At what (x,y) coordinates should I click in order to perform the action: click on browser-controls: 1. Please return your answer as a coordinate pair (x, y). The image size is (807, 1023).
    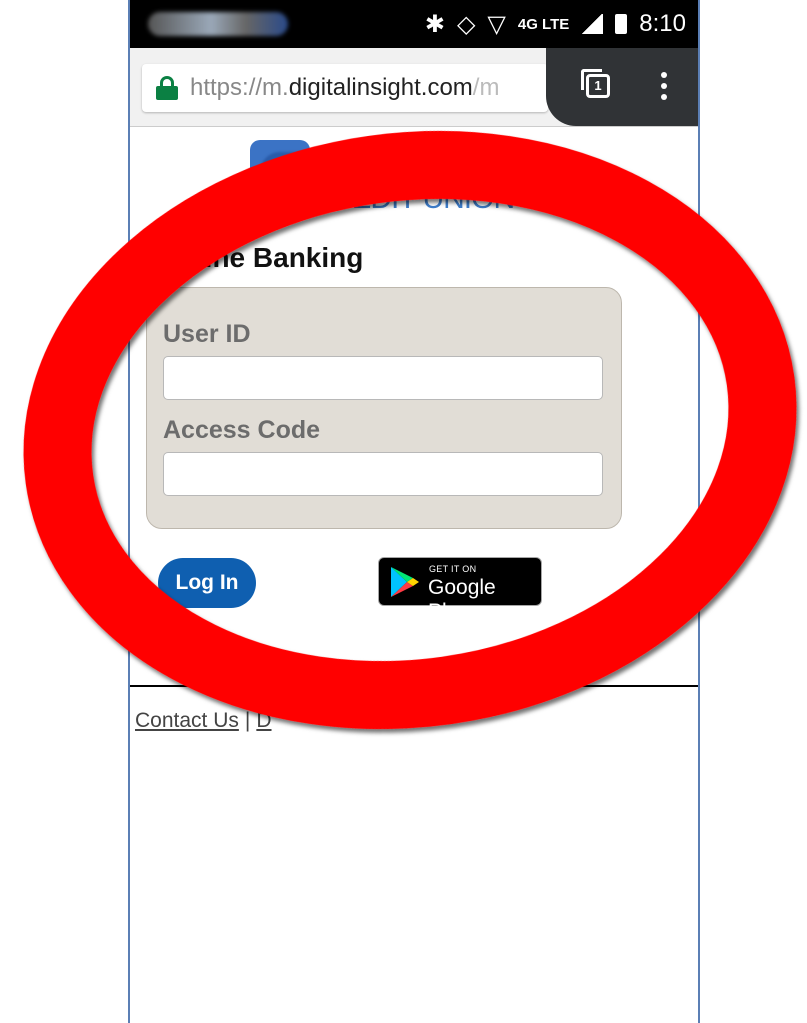
    Looking at the image, I should click on (622, 87).